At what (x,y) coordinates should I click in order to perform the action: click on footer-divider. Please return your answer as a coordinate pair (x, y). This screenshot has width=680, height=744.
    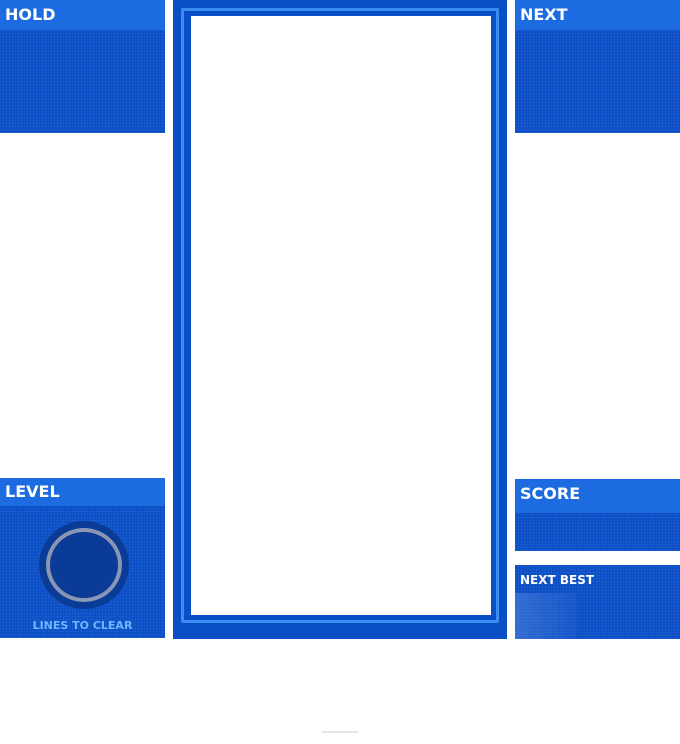
    Looking at the image, I should click on (340, 732).